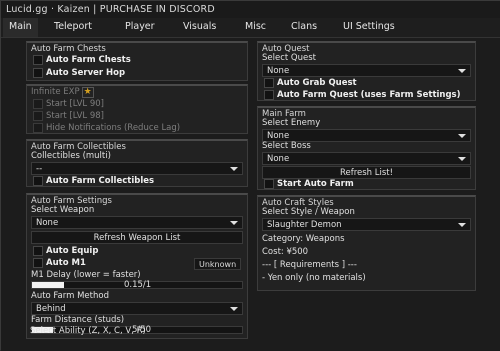 The width and height of the screenshot is (500, 351). What do you see at coordinates (199, 27) in the screenshot?
I see `tab-visuals: Visuals` at bounding box center [199, 27].